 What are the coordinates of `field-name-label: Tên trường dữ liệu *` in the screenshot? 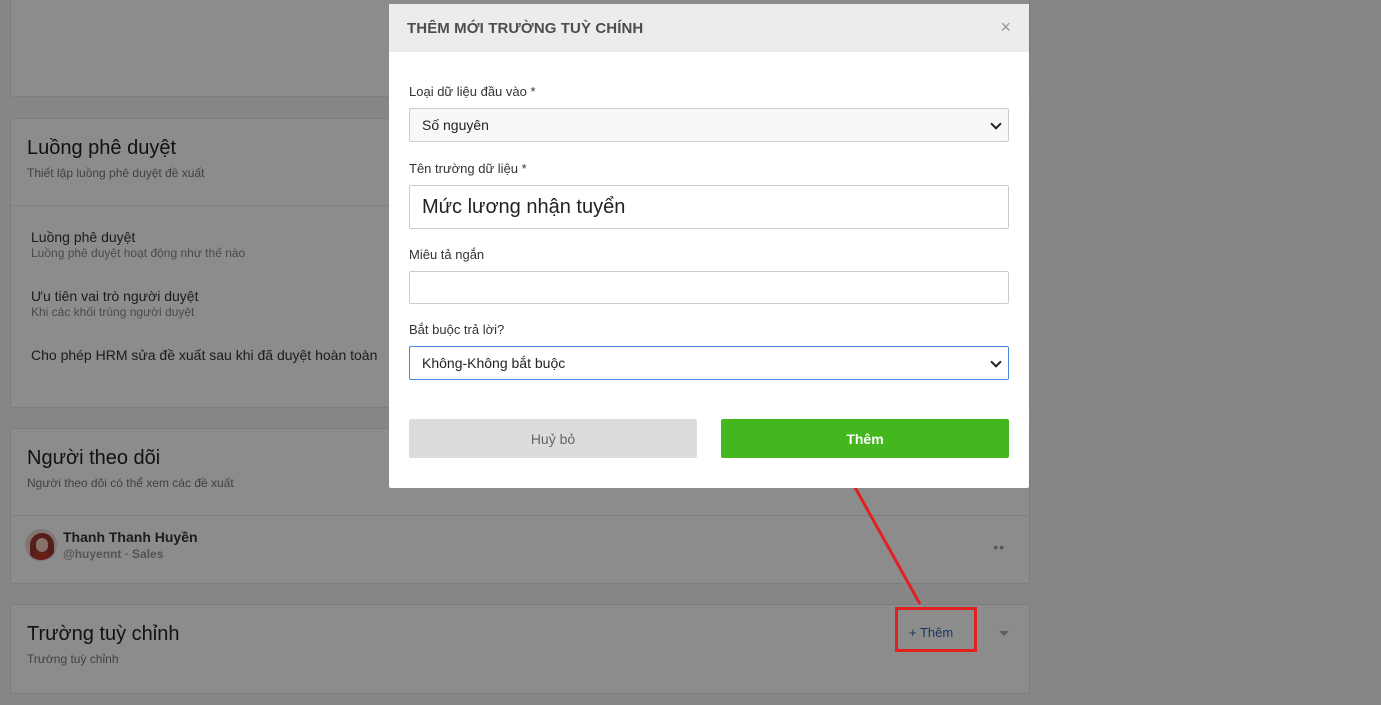 It's located at (468, 168).